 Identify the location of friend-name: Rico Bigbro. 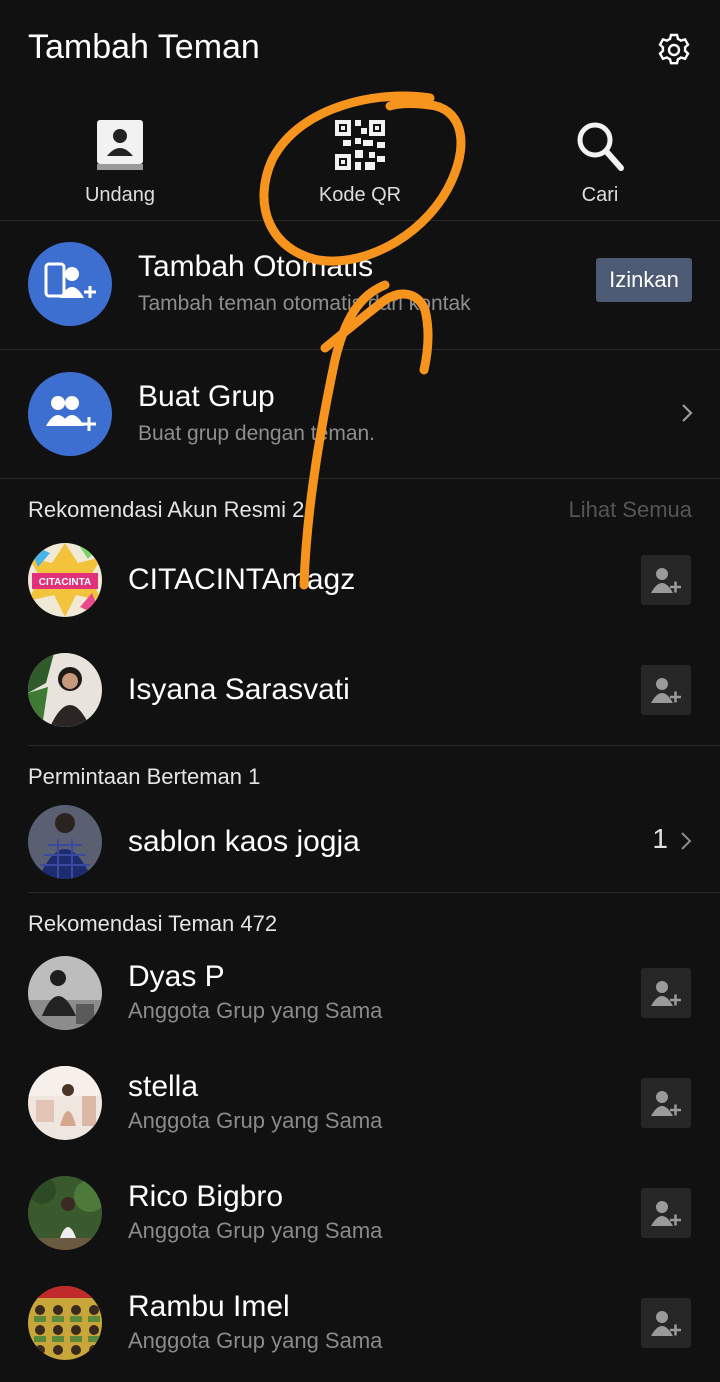
(206, 1196).